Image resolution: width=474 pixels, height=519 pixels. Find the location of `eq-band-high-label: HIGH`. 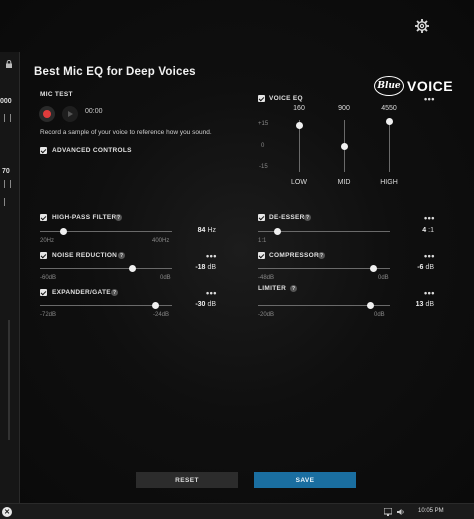

eq-band-high-label: HIGH is located at coordinates (389, 182).